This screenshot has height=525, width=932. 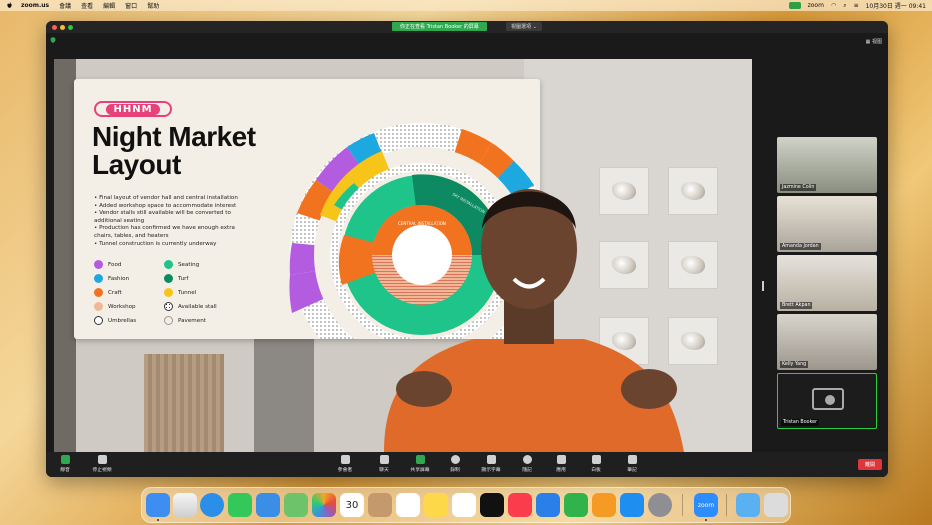 I want to click on participant-tile: Amanda Jordan, so click(x=827, y=224).